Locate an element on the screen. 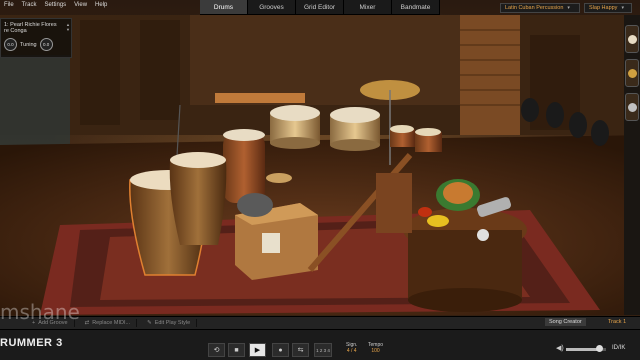  record-button: ● is located at coordinates (280, 350).